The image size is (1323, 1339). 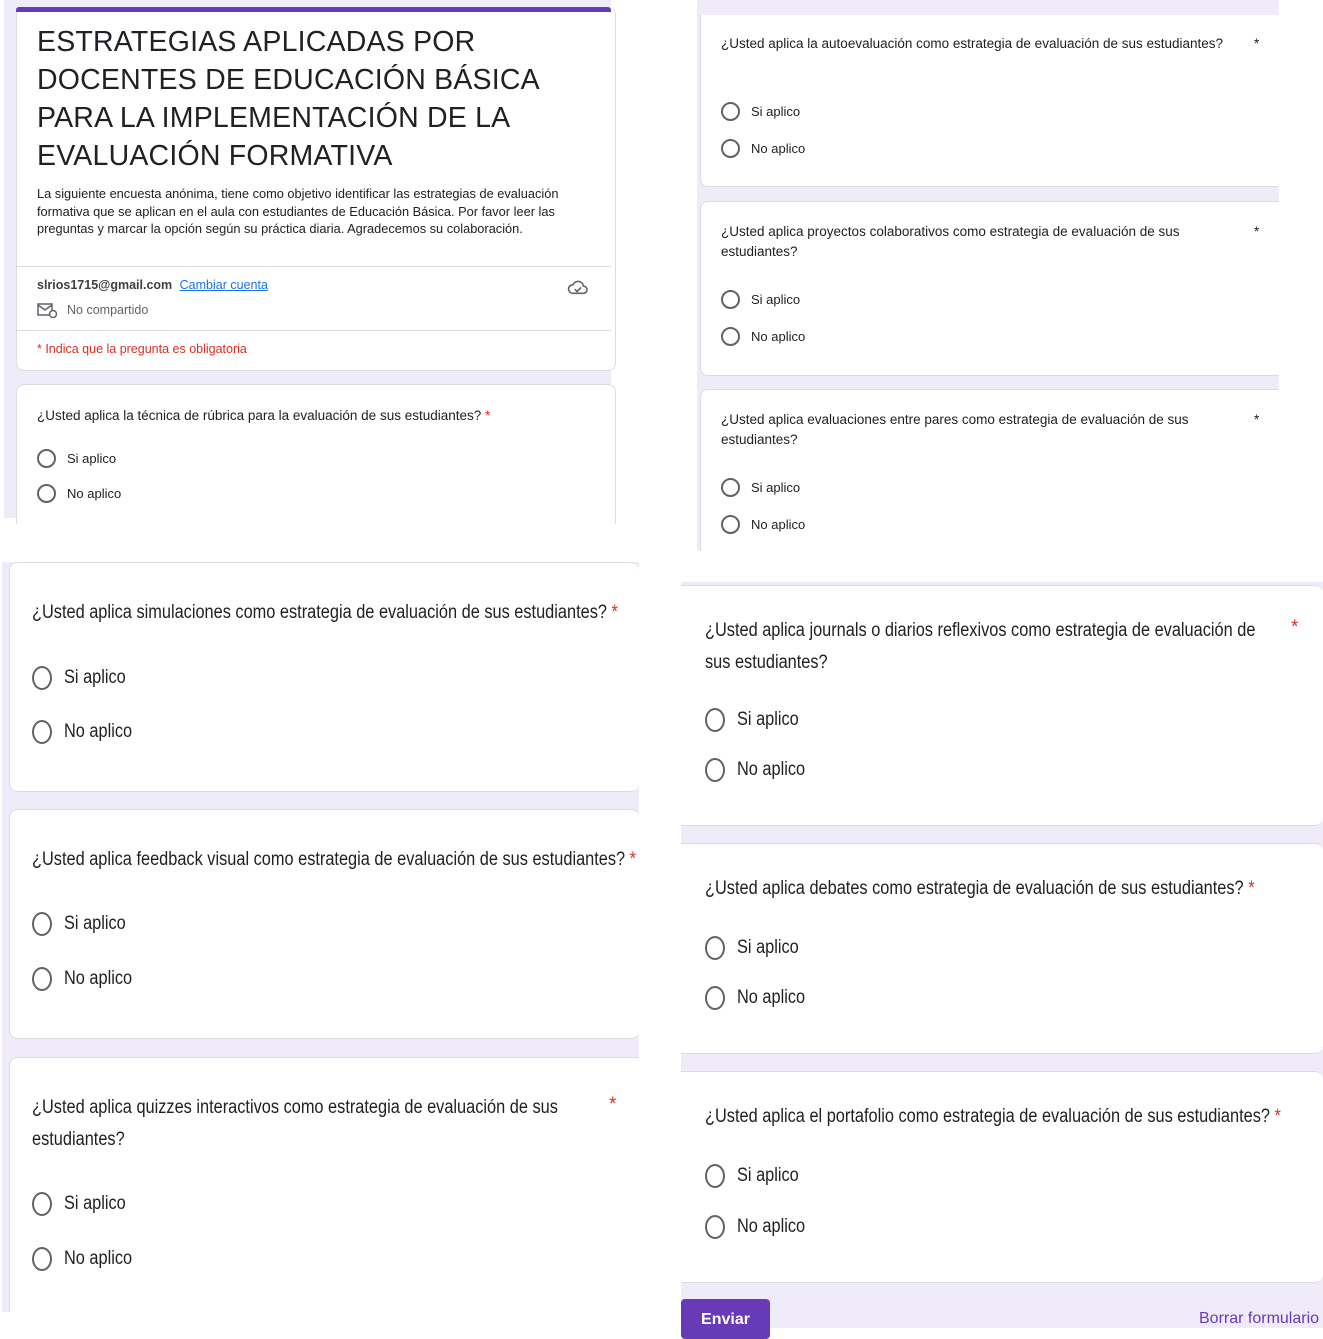 What do you see at coordinates (47, 310) in the screenshot?
I see `not-shared-icon` at bounding box center [47, 310].